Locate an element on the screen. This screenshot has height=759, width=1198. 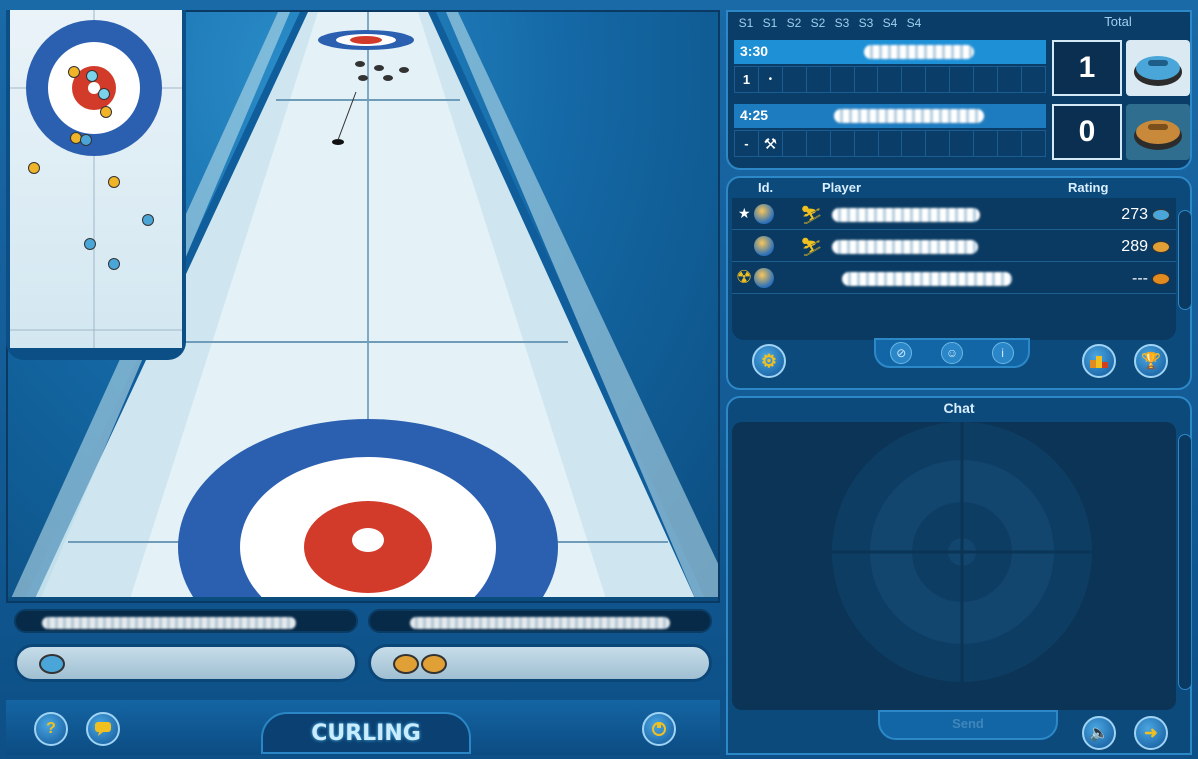
speaker-icon: 🔈 is located at coordinates (1099, 733).